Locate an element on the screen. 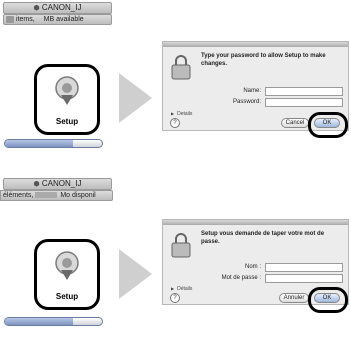 The width and height of the screenshot is (351, 351). details-disclosure: ▶ Détails is located at coordinates (181, 289).